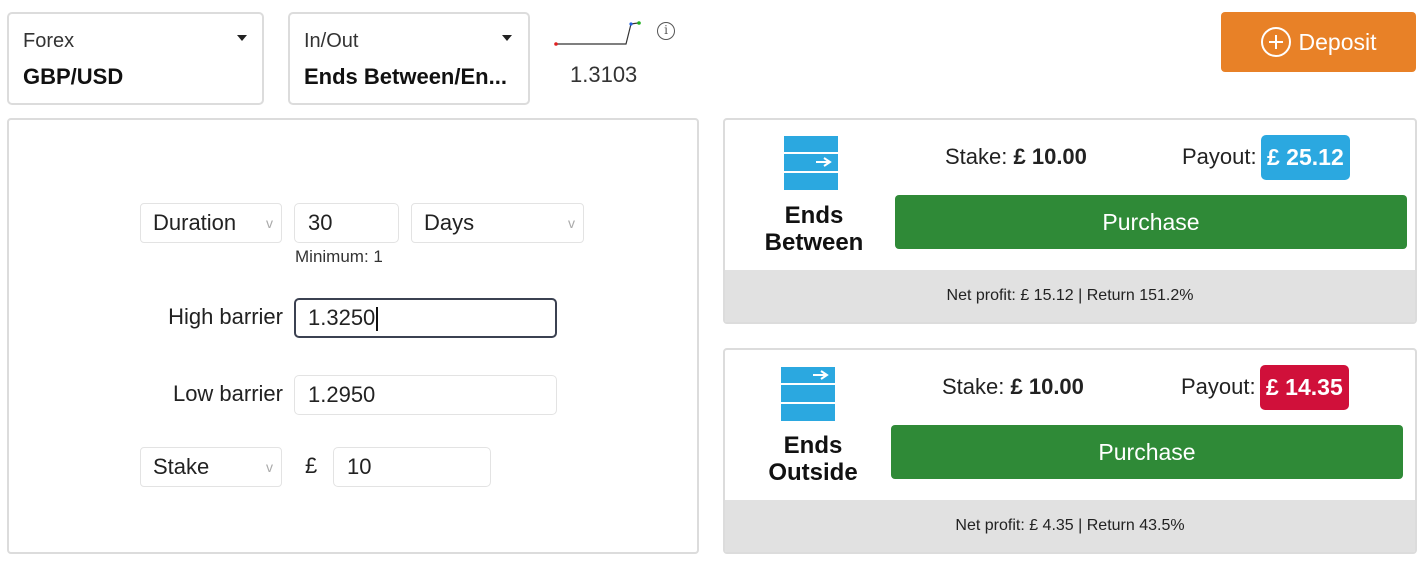 Image resolution: width=1423 pixels, height=561 pixels. I want to click on duration-mode-value: Duration, so click(195, 222).